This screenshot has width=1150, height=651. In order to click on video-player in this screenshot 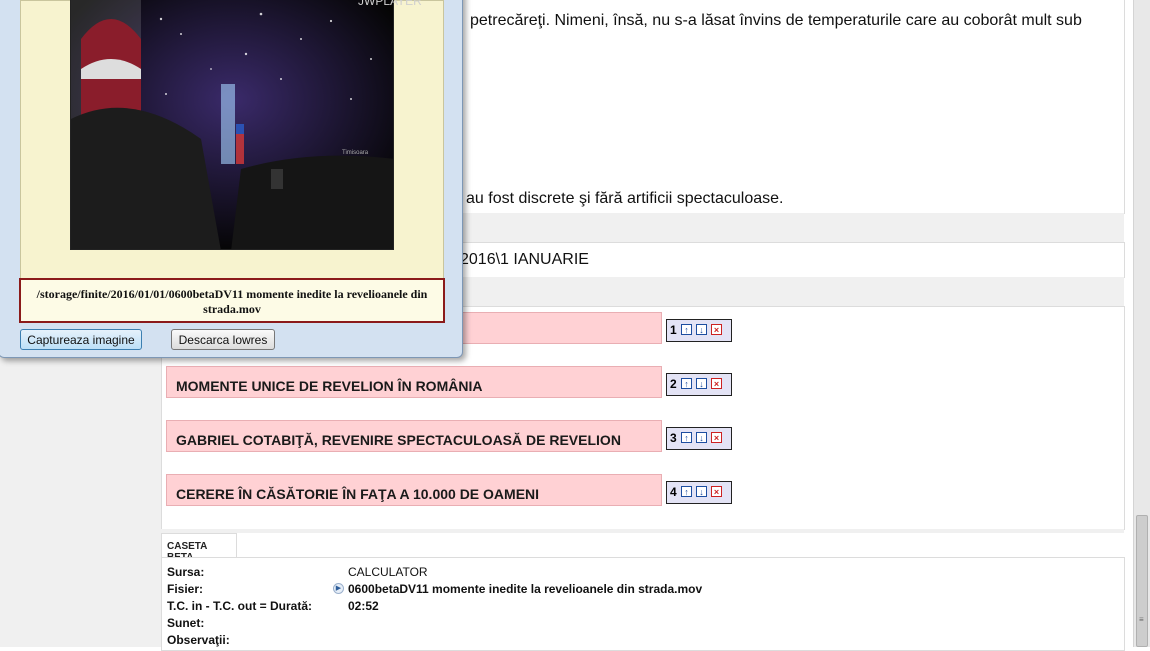, I will do `click(232, 125)`.